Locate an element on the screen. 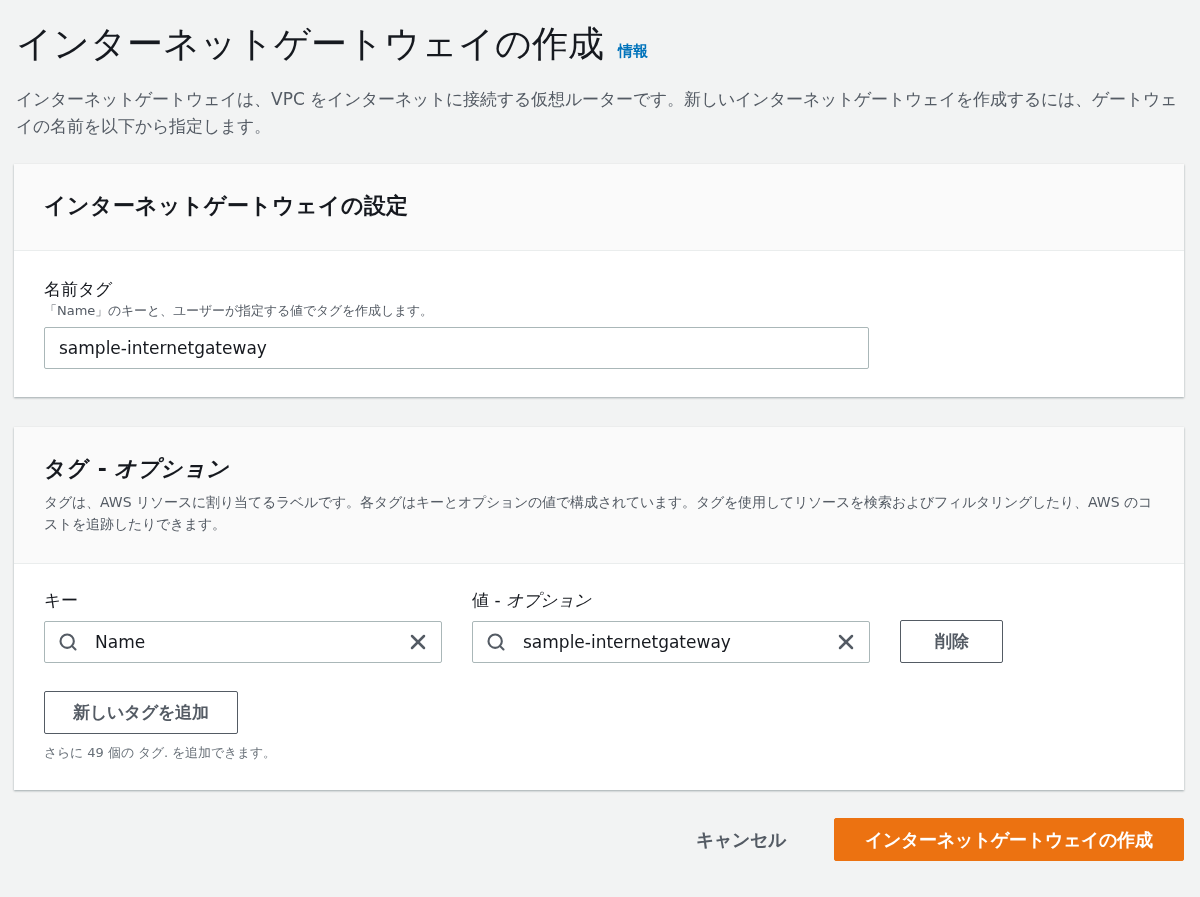 The height and width of the screenshot is (897, 1200). name-tag-input: sample-internetgateway is located at coordinates (456, 348).